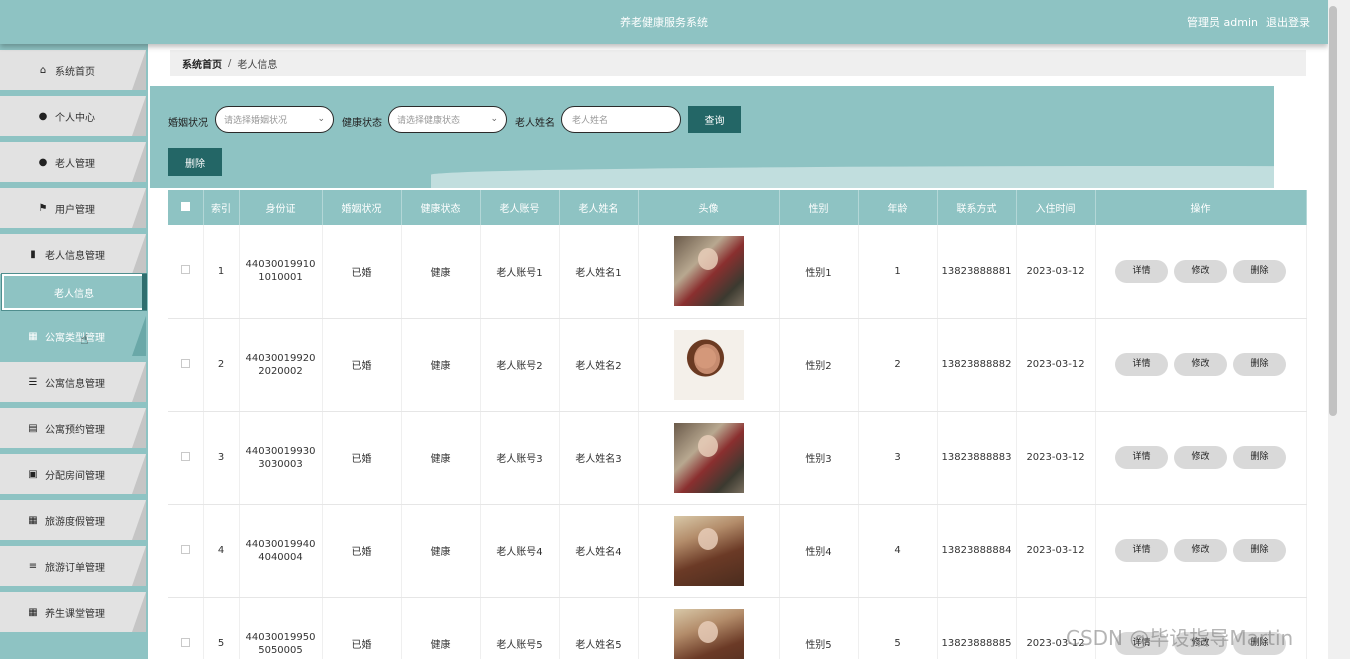 This screenshot has height=659, width=1350. I want to click on name-label: 老人姓名, so click(535, 123).